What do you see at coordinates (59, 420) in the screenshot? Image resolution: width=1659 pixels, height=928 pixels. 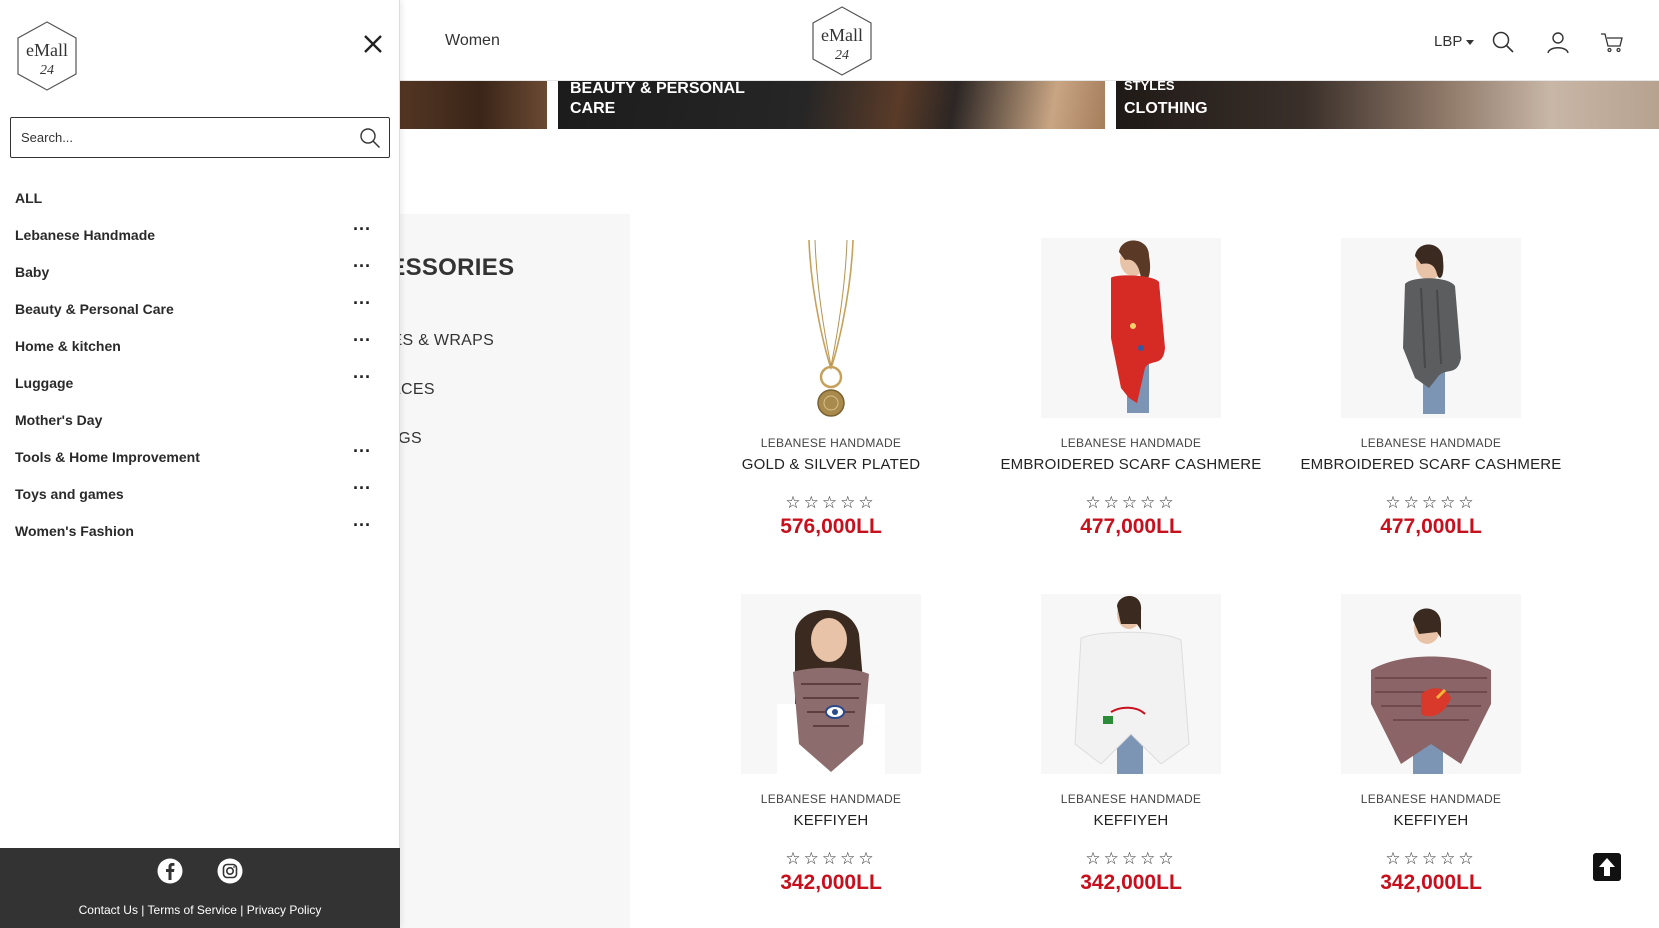 I see `menu-item-label: Mother's Day` at bounding box center [59, 420].